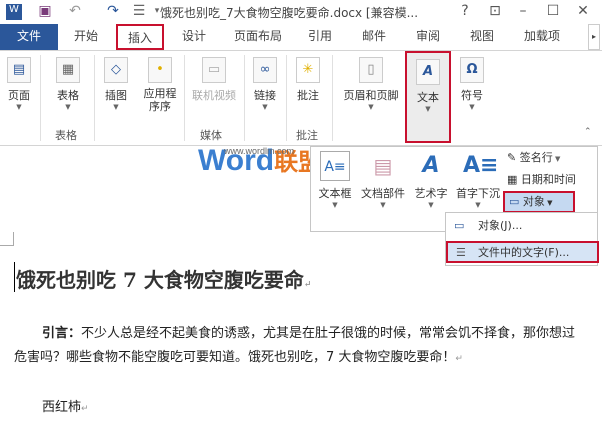  Describe the element at coordinates (68, 70) in the screenshot. I see `table-icon: ▦` at that location.